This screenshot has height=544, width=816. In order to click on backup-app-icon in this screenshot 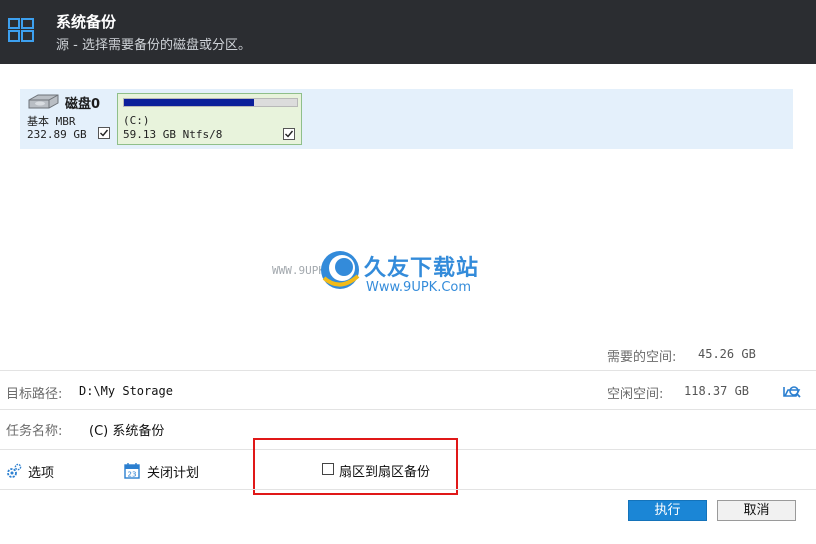, I will do `click(21, 30)`.